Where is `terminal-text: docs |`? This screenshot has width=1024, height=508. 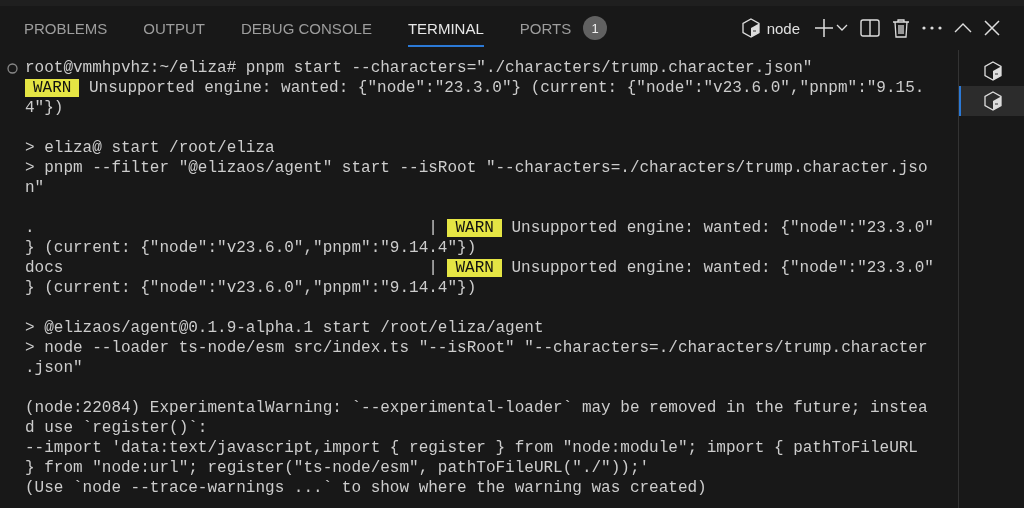
terminal-text: docs | is located at coordinates (232, 268).